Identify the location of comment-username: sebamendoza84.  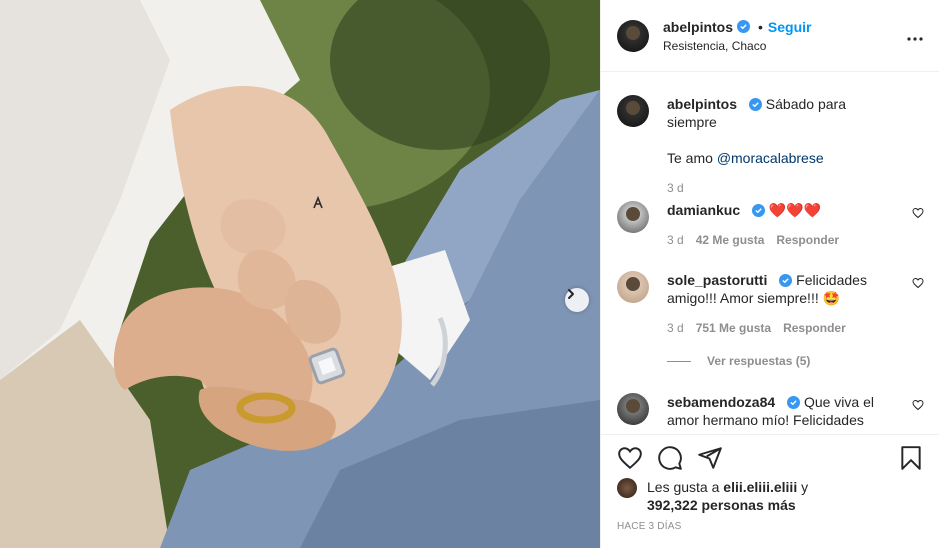
(721, 402).